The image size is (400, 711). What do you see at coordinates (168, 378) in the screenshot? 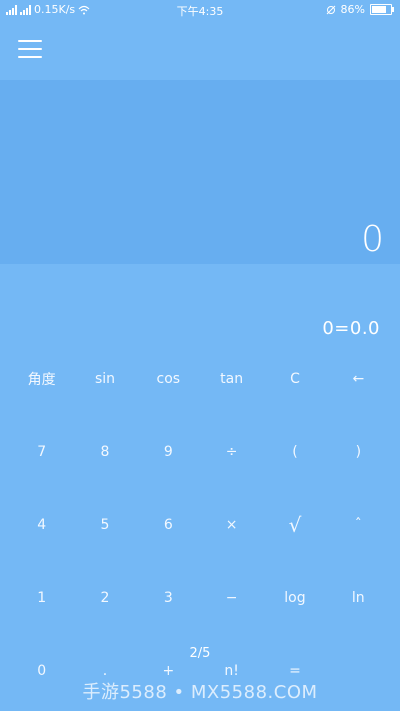
I see `cos-key: cos` at bounding box center [168, 378].